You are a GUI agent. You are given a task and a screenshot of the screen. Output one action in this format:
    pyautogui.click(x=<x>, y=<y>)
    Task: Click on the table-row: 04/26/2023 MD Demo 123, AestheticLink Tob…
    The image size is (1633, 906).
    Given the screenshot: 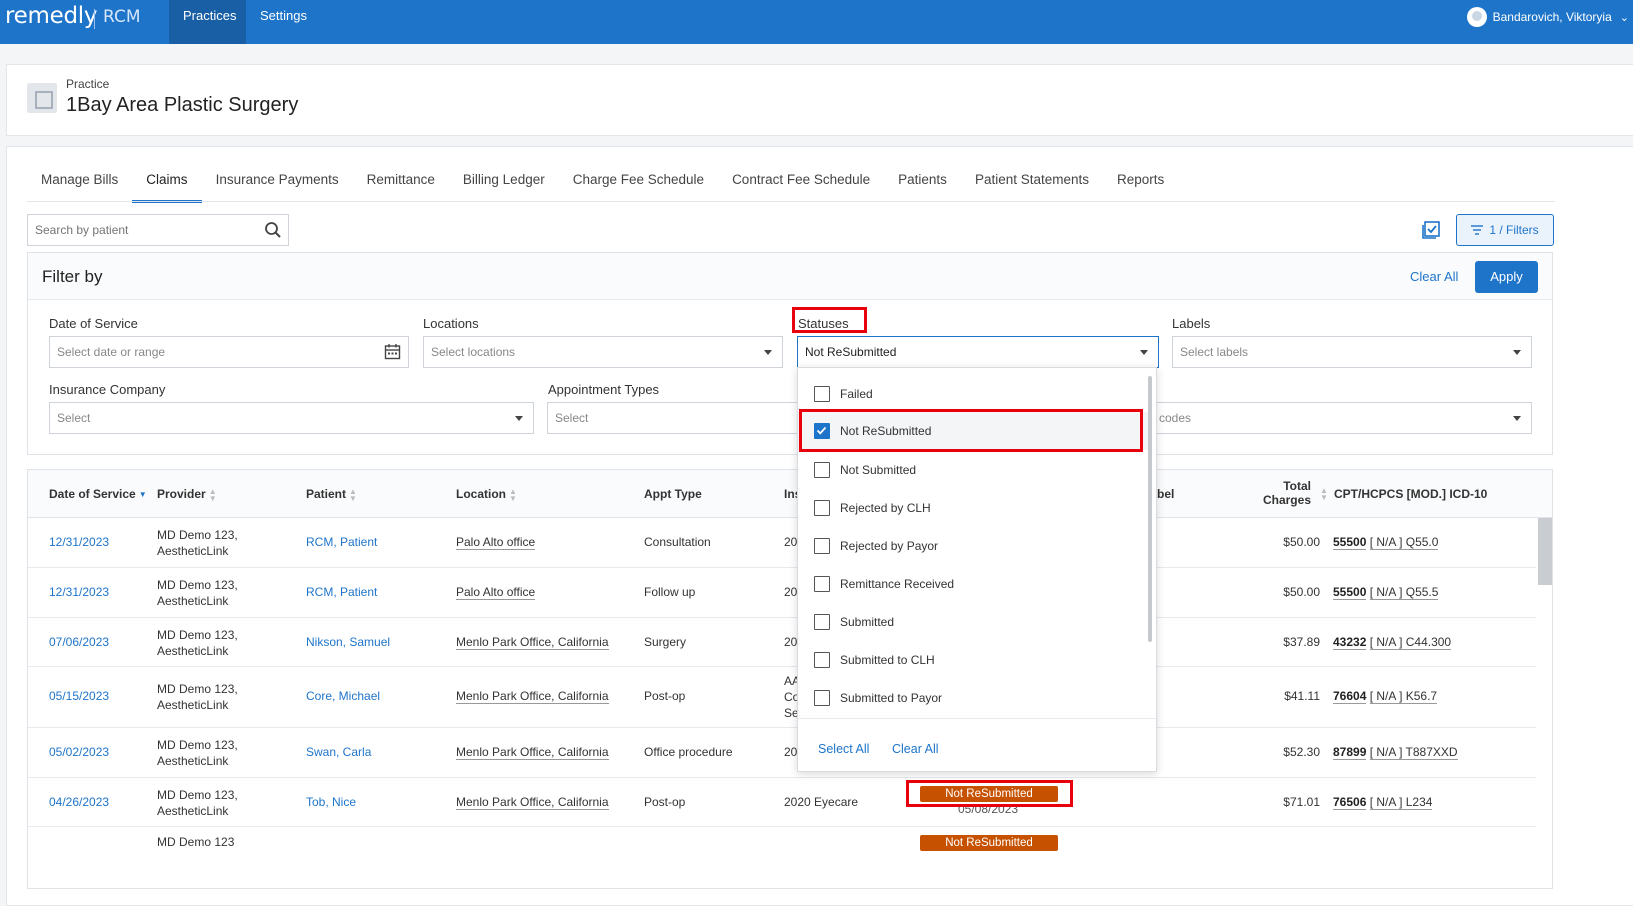 What is the action you would take?
    pyautogui.click(x=782, y=802)
    